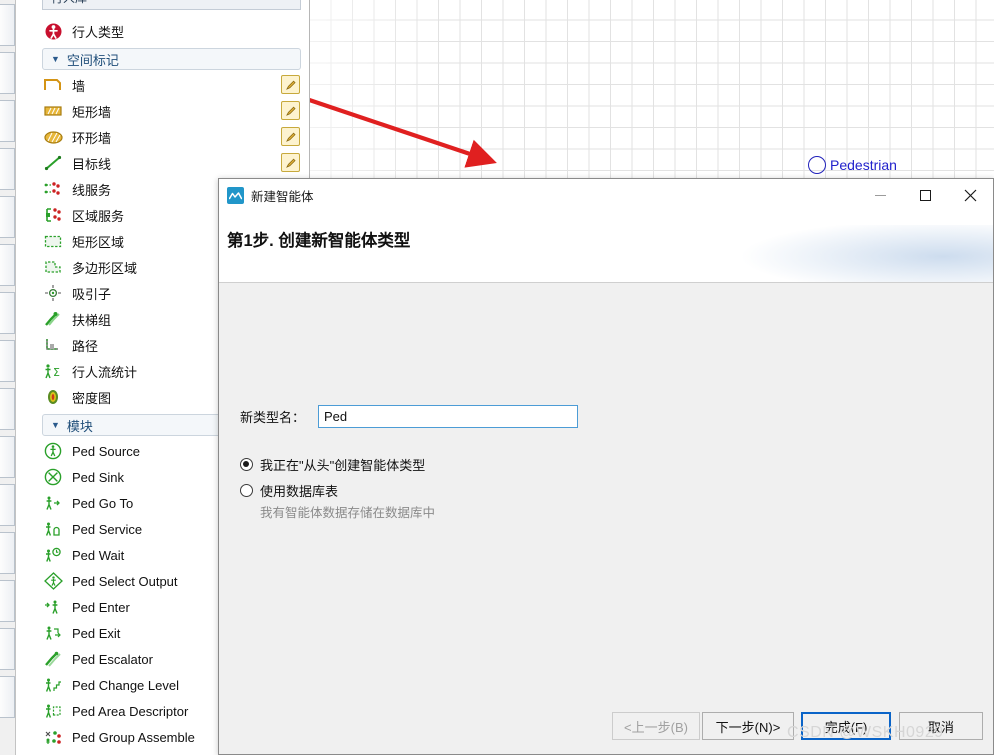  I want to click on ped-enter-icon, so click(53, 607).